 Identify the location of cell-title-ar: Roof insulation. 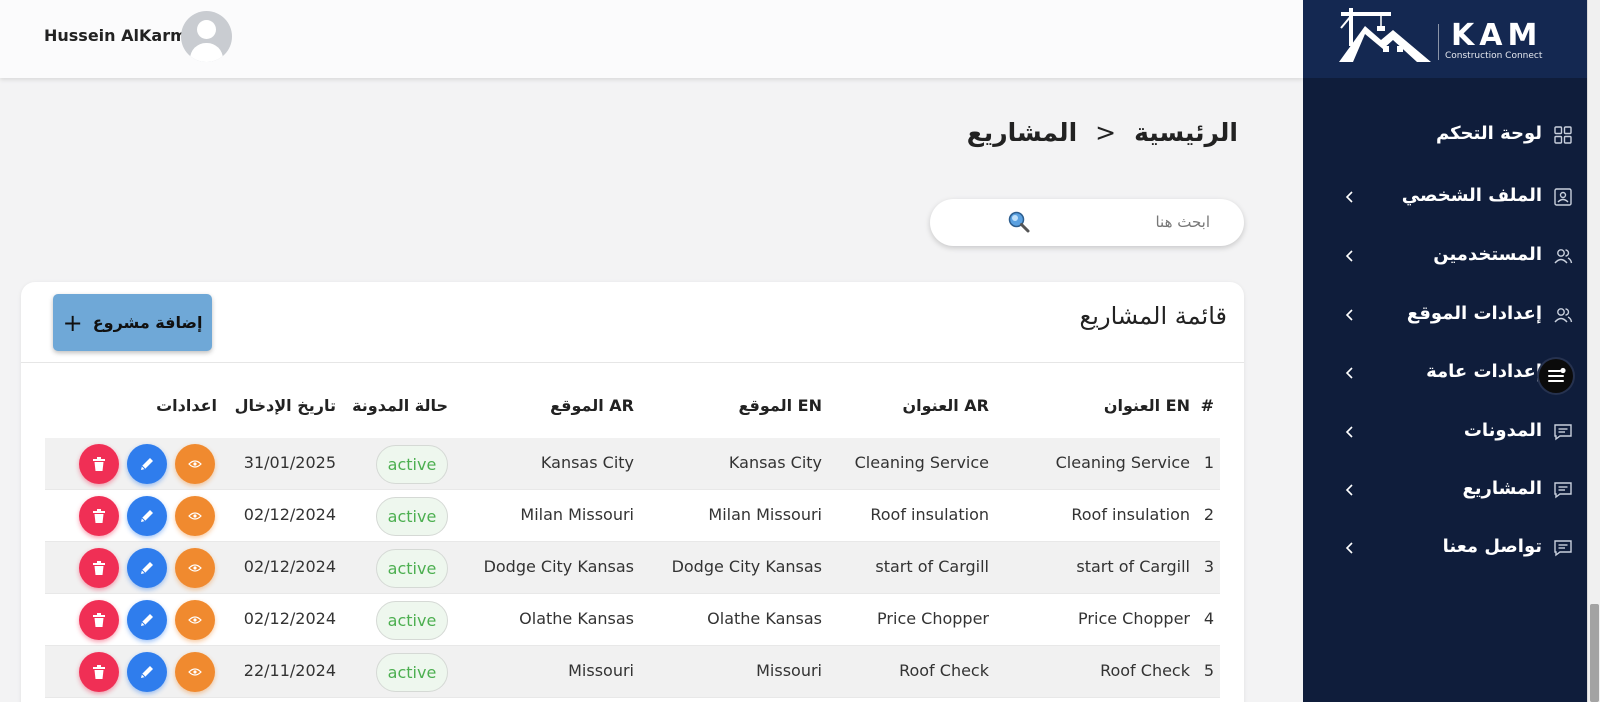
(929, 514).